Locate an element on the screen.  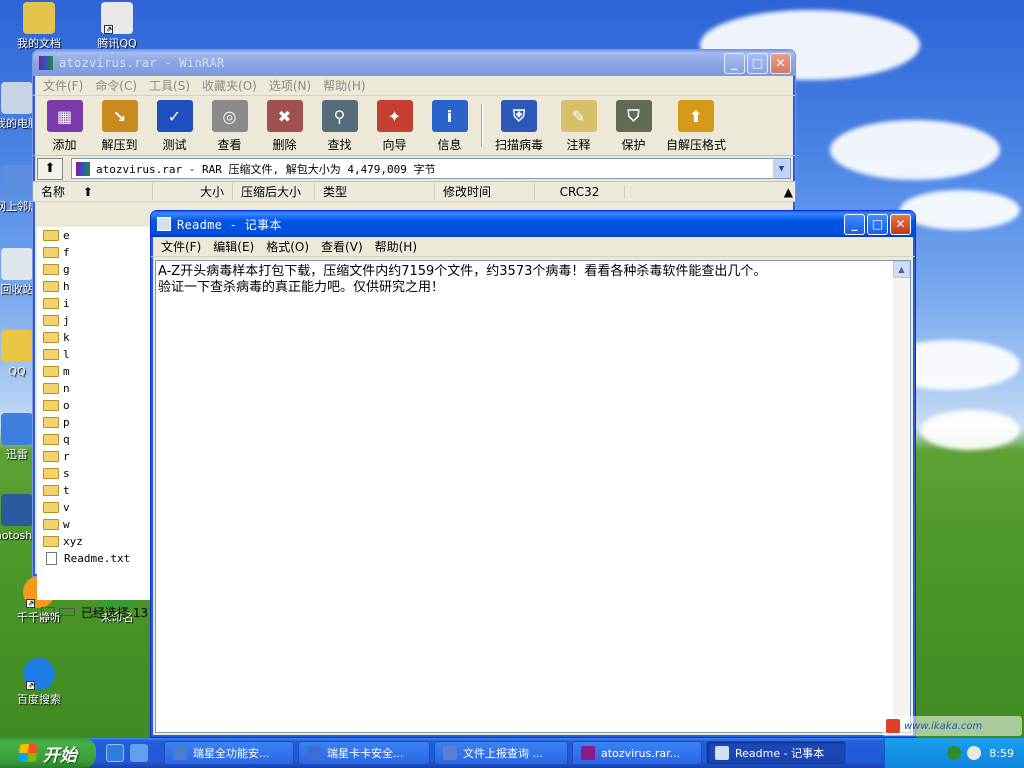
column-type: 类型 is located at coordinates (375, 191).